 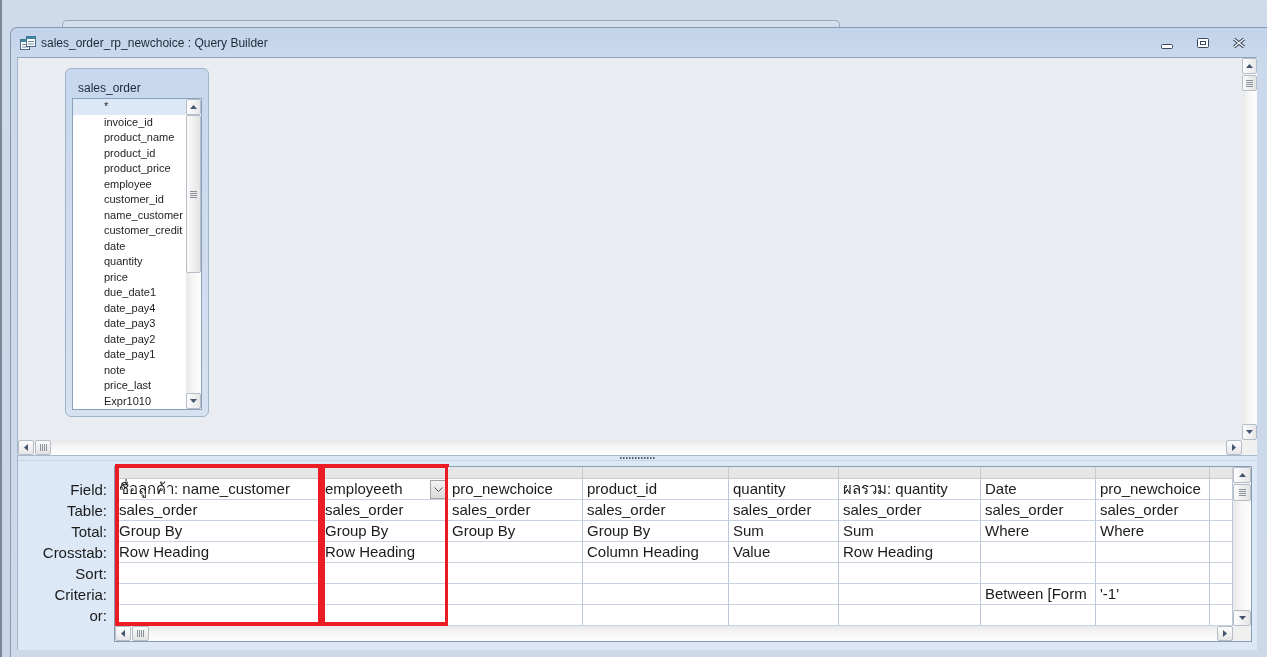 I want to click on field-list-item: price, so click(x=129, y=277).